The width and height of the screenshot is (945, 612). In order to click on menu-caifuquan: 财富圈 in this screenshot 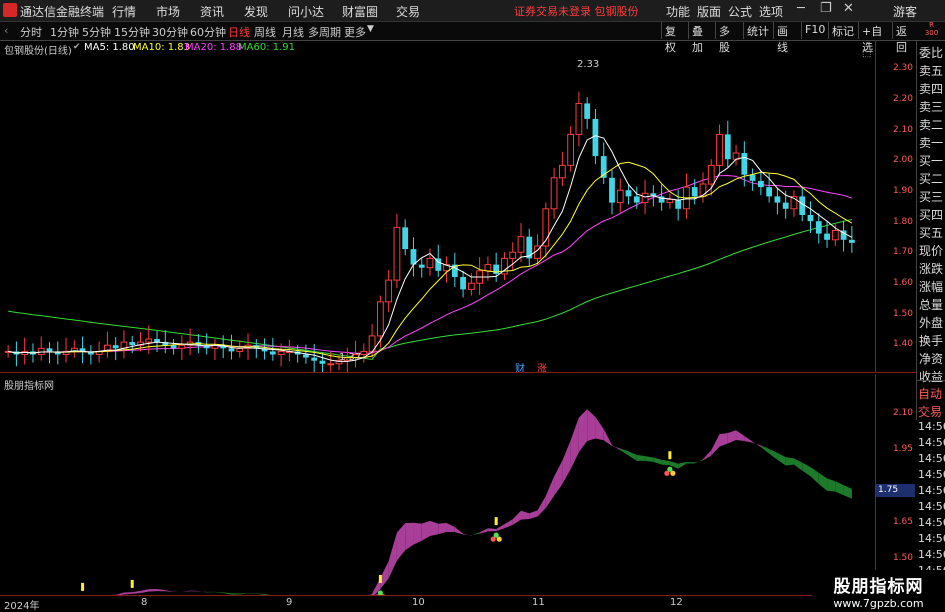, I will do `click(360, 11)`.